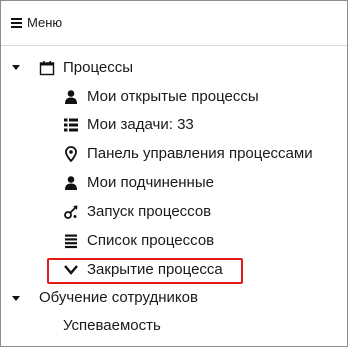 Image resolution: width=348 pixels, height=347 pixels. Describe the element at coordinates (200, 153) in the screenshot. I see `tree-item-label: Панель управления процессами` at that location.